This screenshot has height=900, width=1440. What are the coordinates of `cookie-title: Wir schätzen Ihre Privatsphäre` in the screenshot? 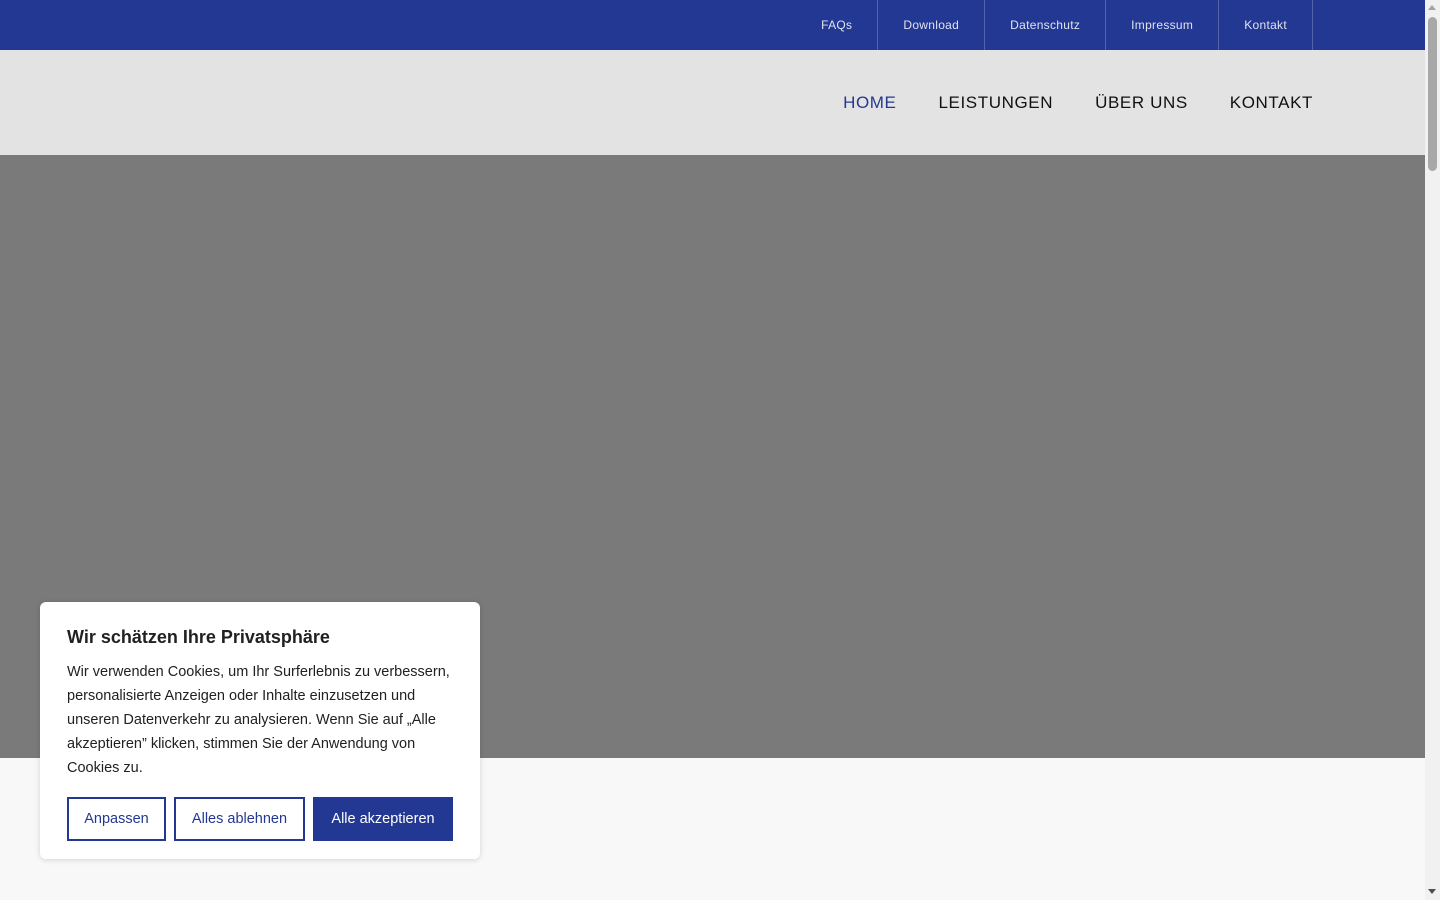 It's located at (198, 637).